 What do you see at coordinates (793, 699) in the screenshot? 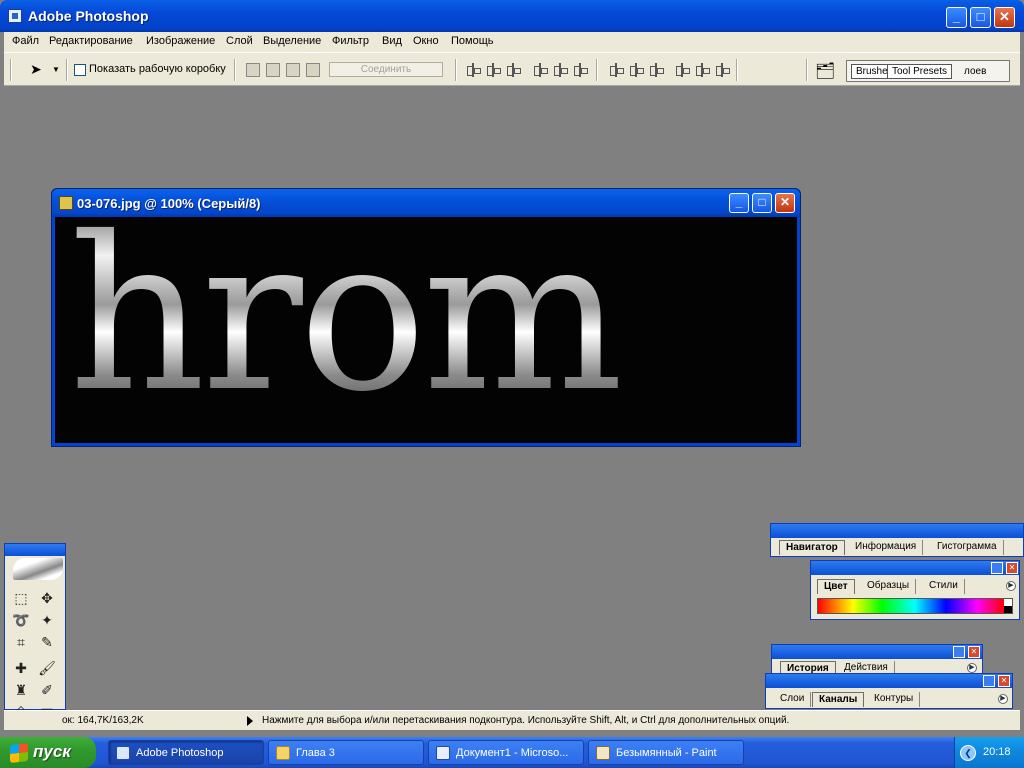
I see `tab-layers: Слои` at bounding box center [793, 699].